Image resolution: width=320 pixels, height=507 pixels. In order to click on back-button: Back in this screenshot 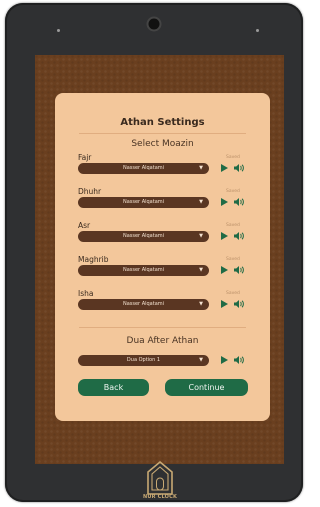, I will do `click(113, 387)`.